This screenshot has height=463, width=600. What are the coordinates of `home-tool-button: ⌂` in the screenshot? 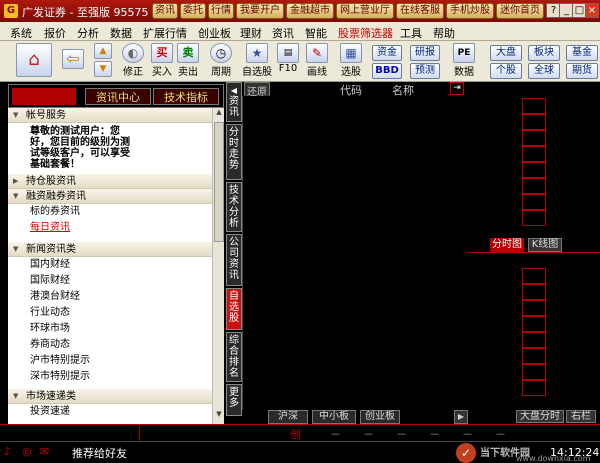 It's located at (34, 62).